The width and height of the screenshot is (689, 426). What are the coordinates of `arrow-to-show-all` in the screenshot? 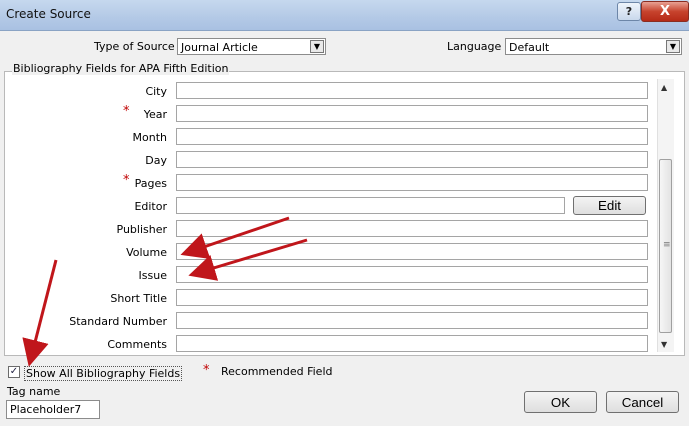 It's located at (40, 313).